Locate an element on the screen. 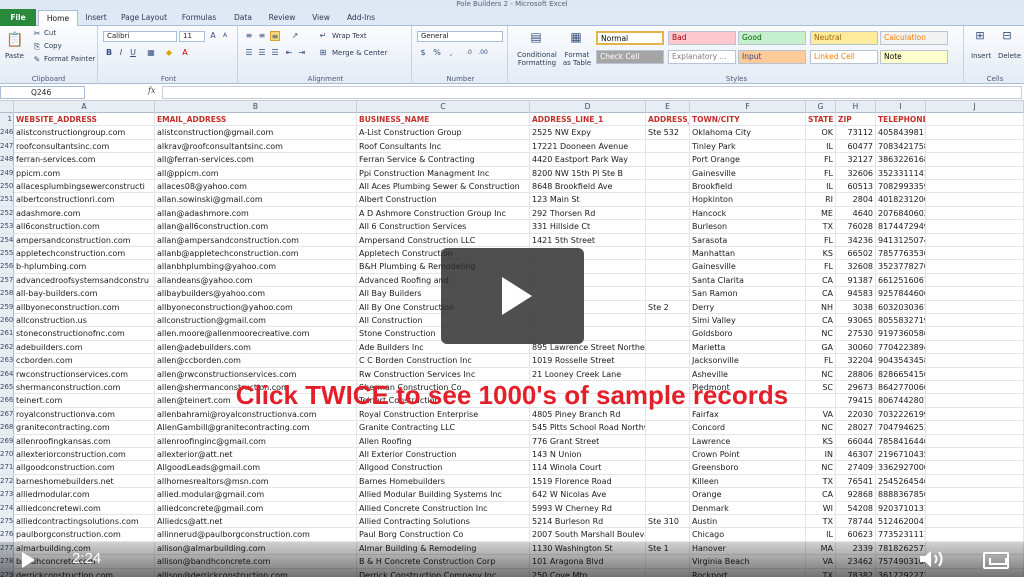  row-number: 248 is located at coordinates (7, 160).